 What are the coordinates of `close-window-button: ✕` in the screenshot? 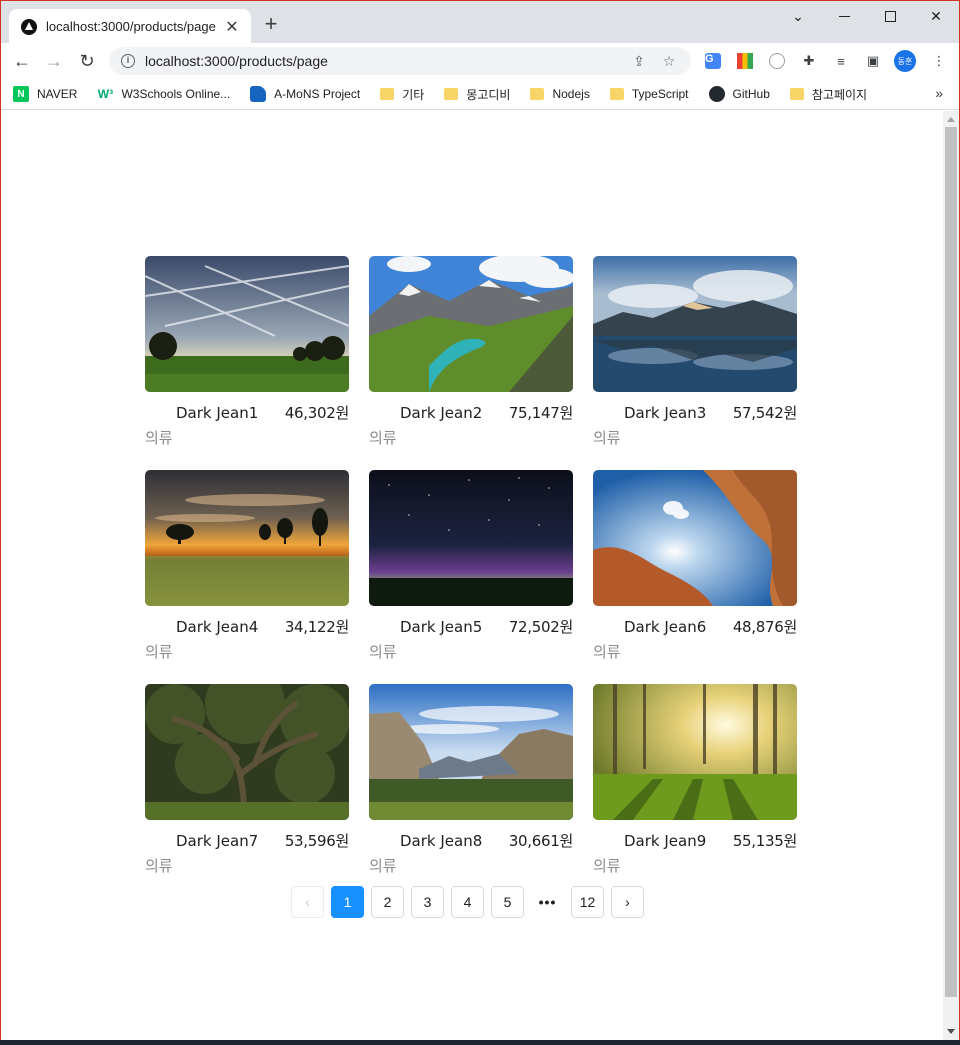 It's located at (936, 16).